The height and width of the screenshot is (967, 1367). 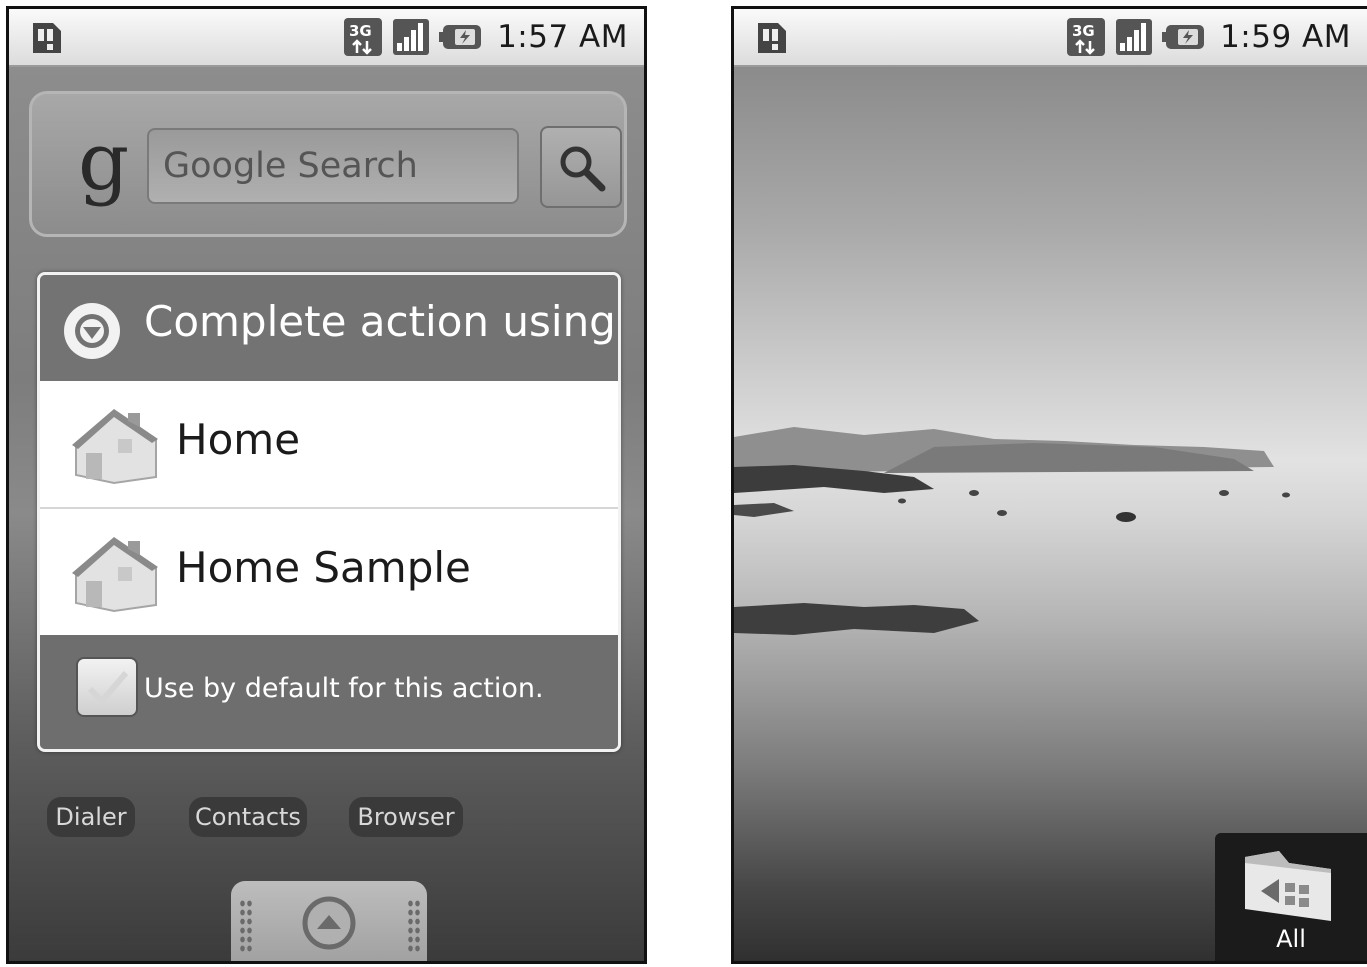 I want to click on option-home-sample: Home Sample, so click(x=329, y=572).